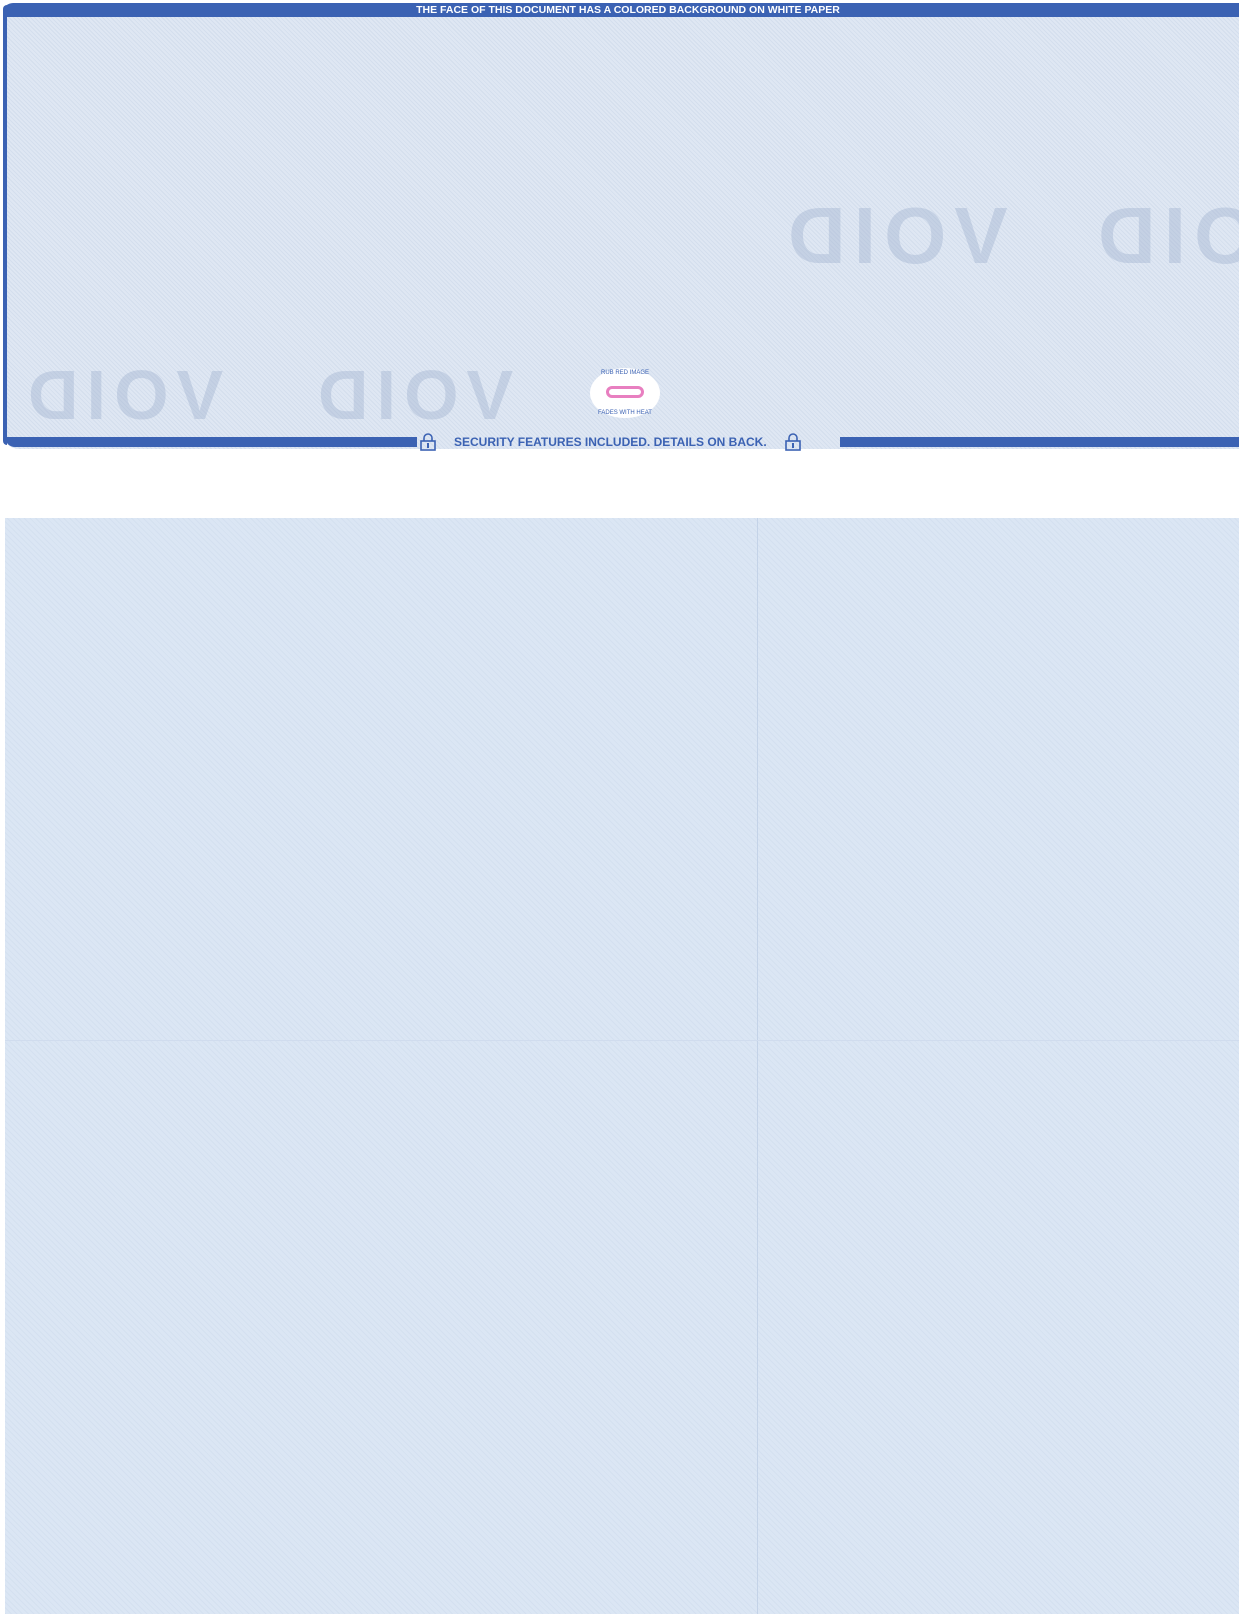 This screenshot has height=1614, width=1239. I want to click on heat-sensitive-seal: RUB RED IMAGE FADES WITH HEAT, so click(625, 393).